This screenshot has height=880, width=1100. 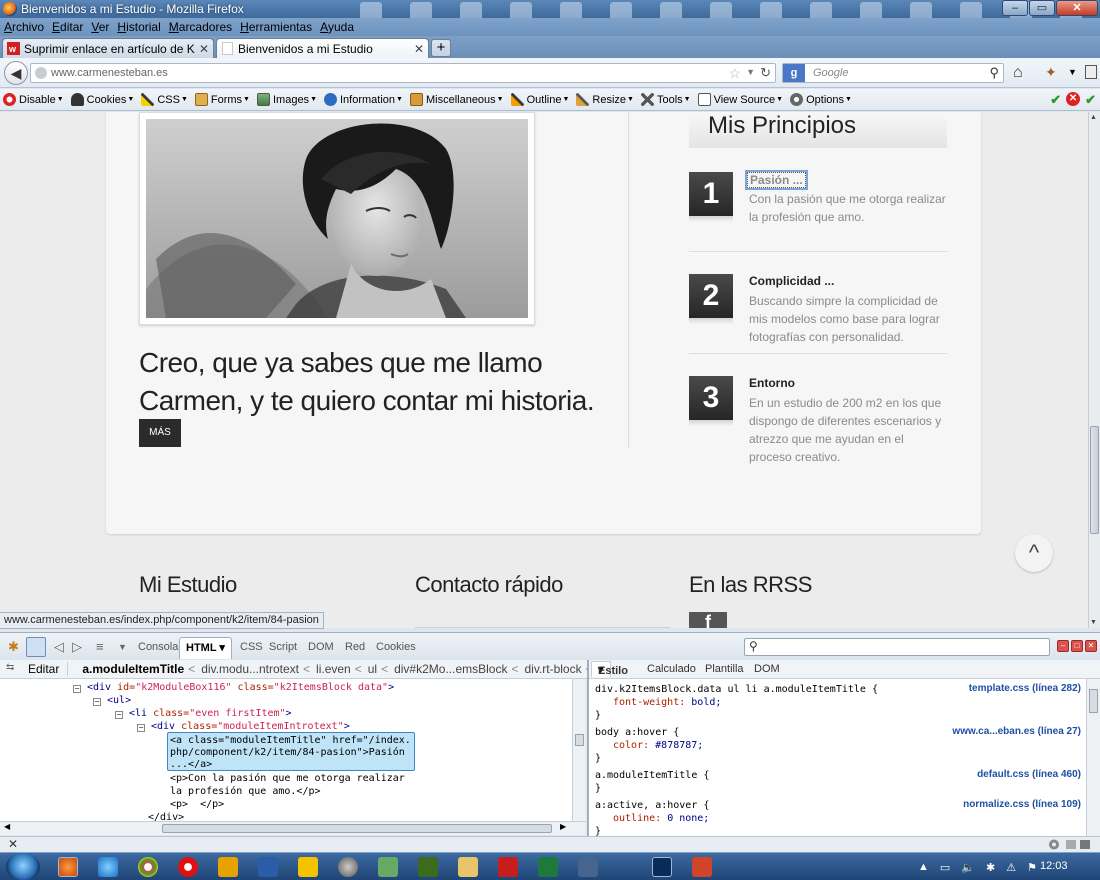 I want to click on tree-line: <p> </p>, so click(x=197, y=804).